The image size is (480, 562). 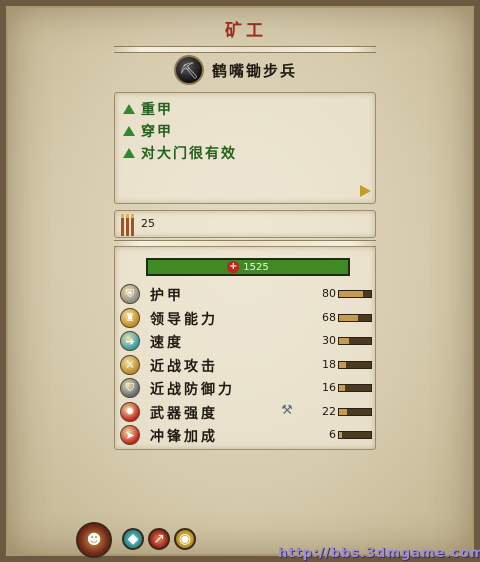 What do you see at coordinates (128, 225) in the screenshot?
I see `soldiers-icon` at bounding box center [128, 225].